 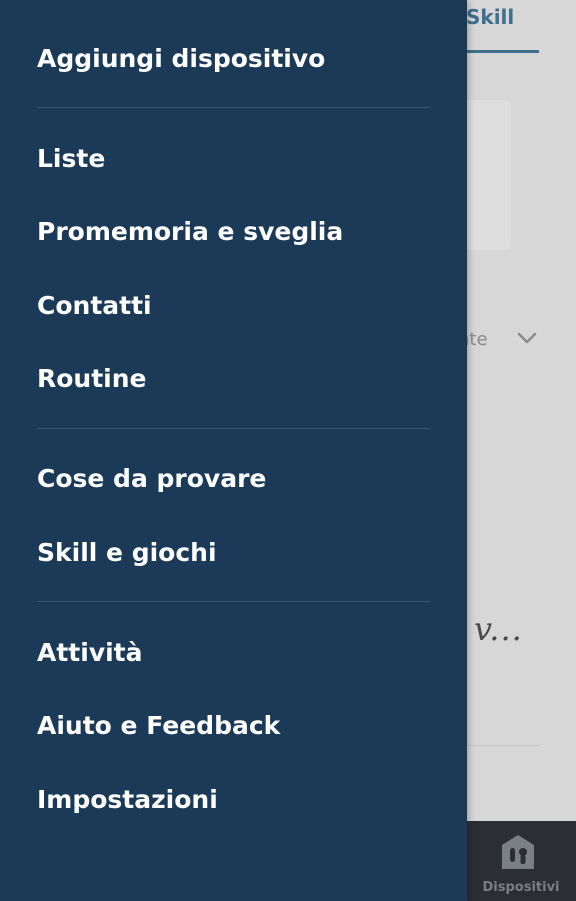 I want to click on content-divider, so click(x=503, y=745).